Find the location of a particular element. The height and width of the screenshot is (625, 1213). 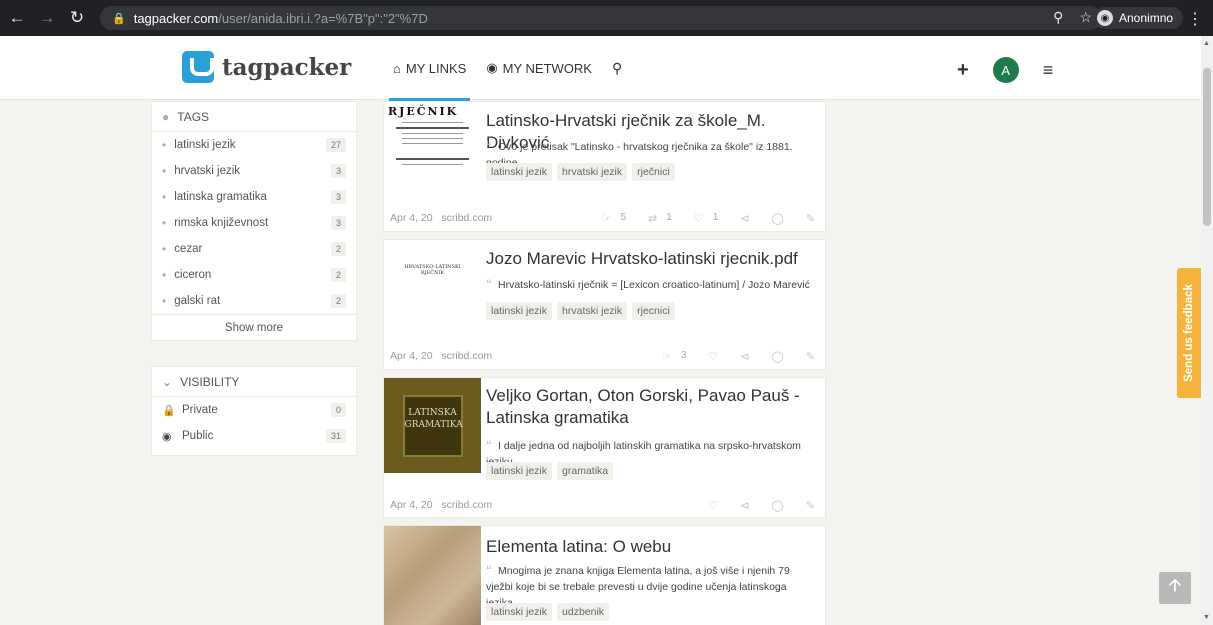

link-footer: Apr 4, 20 scribd.com ☞ 5 ⇄ 1 ♡ 1 ⊲ ◯ ✎ is located at coordinates (602, 218).